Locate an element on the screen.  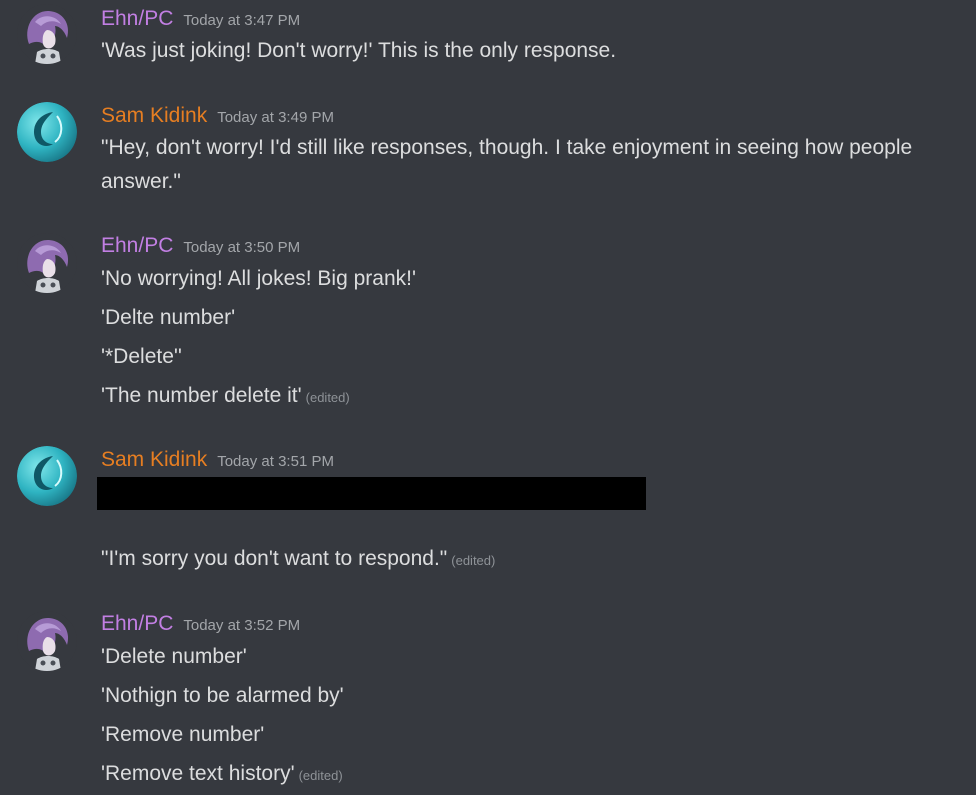
message-header: Sam Kidink Today at 3:51 PM is located at coordinates (217, 460).